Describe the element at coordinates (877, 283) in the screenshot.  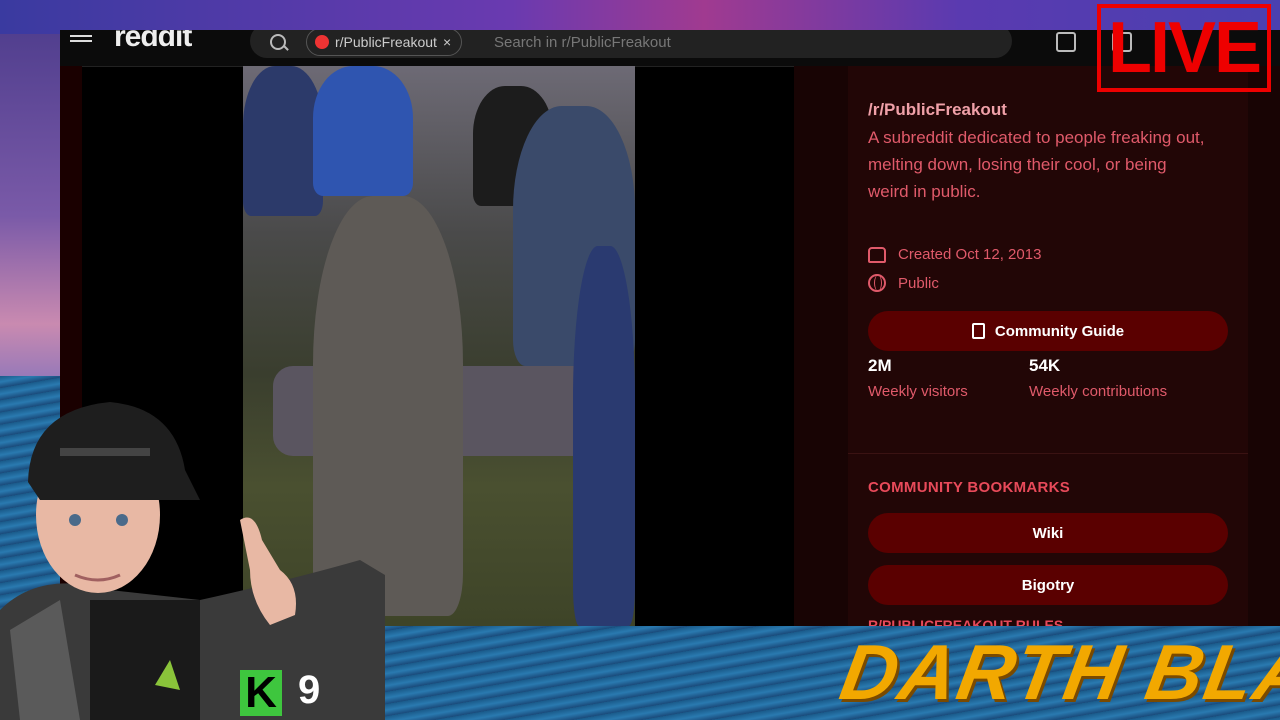
I see `globe-icon` at that location.